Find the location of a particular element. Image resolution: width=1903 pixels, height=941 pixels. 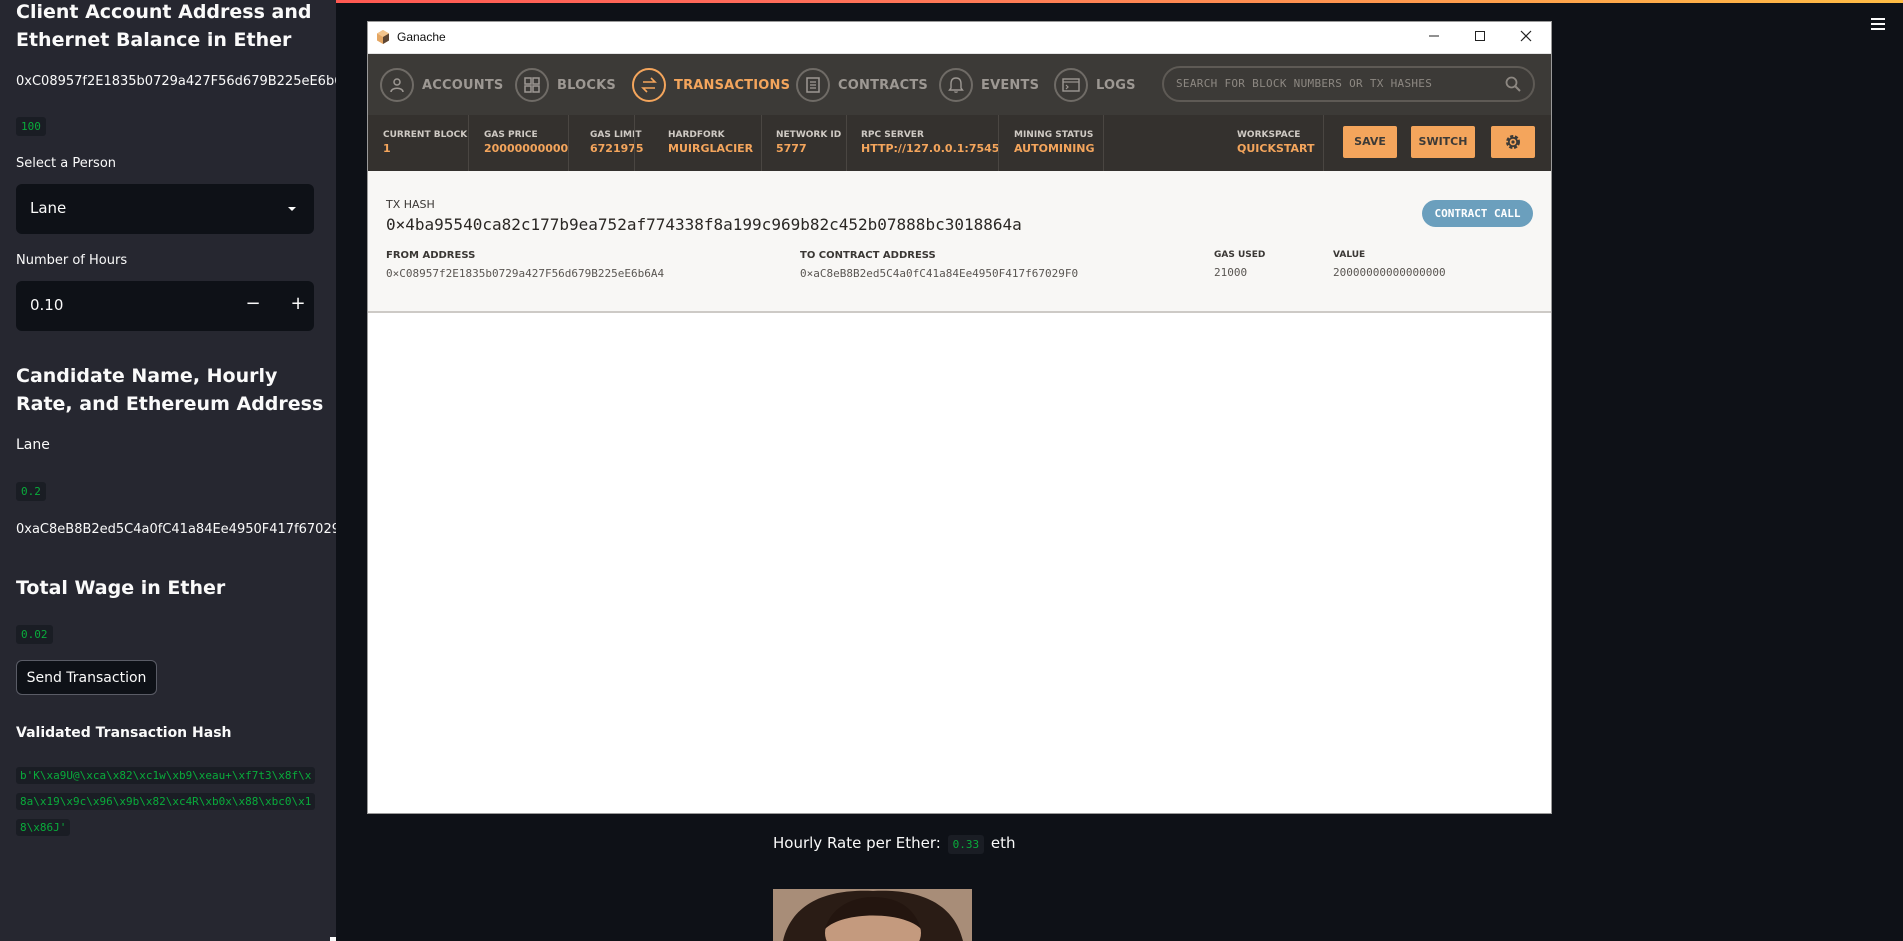

menu-icon is located at coordinates (1878, 24).